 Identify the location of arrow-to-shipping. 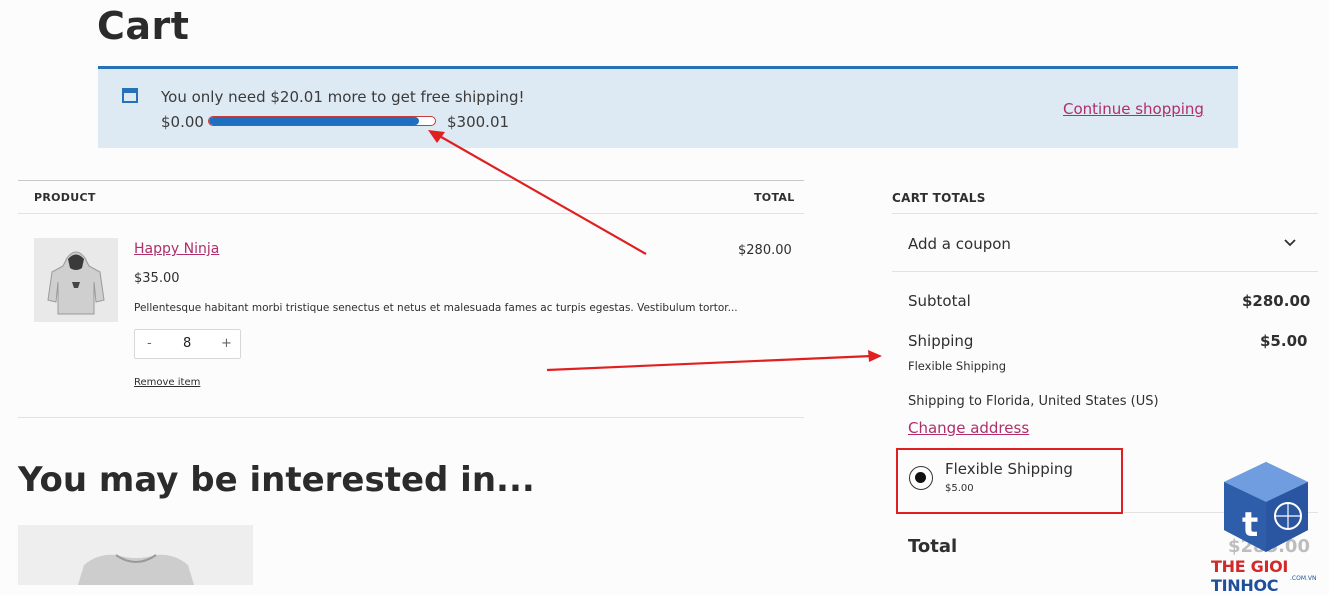
(709, 363).